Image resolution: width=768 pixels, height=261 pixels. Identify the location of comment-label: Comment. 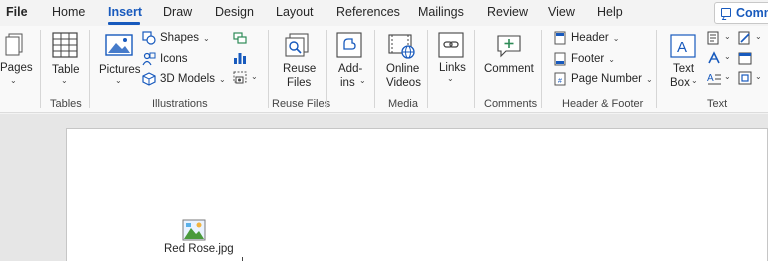
(509, 69).